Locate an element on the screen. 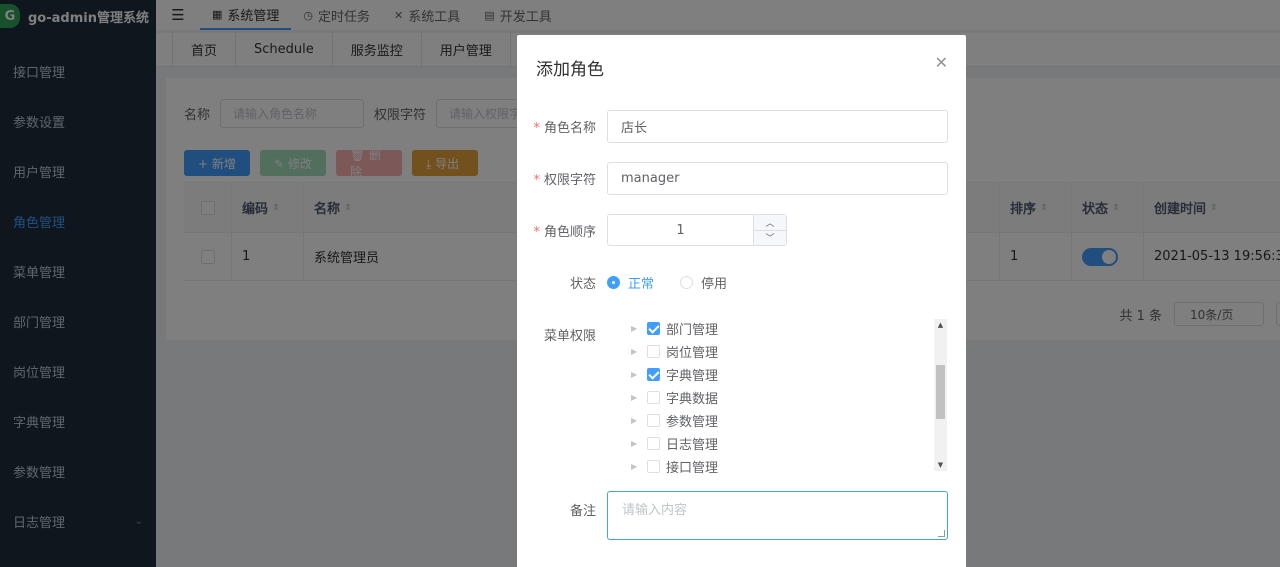  label-text: 角色名称 is located at coordinates (569, 128).